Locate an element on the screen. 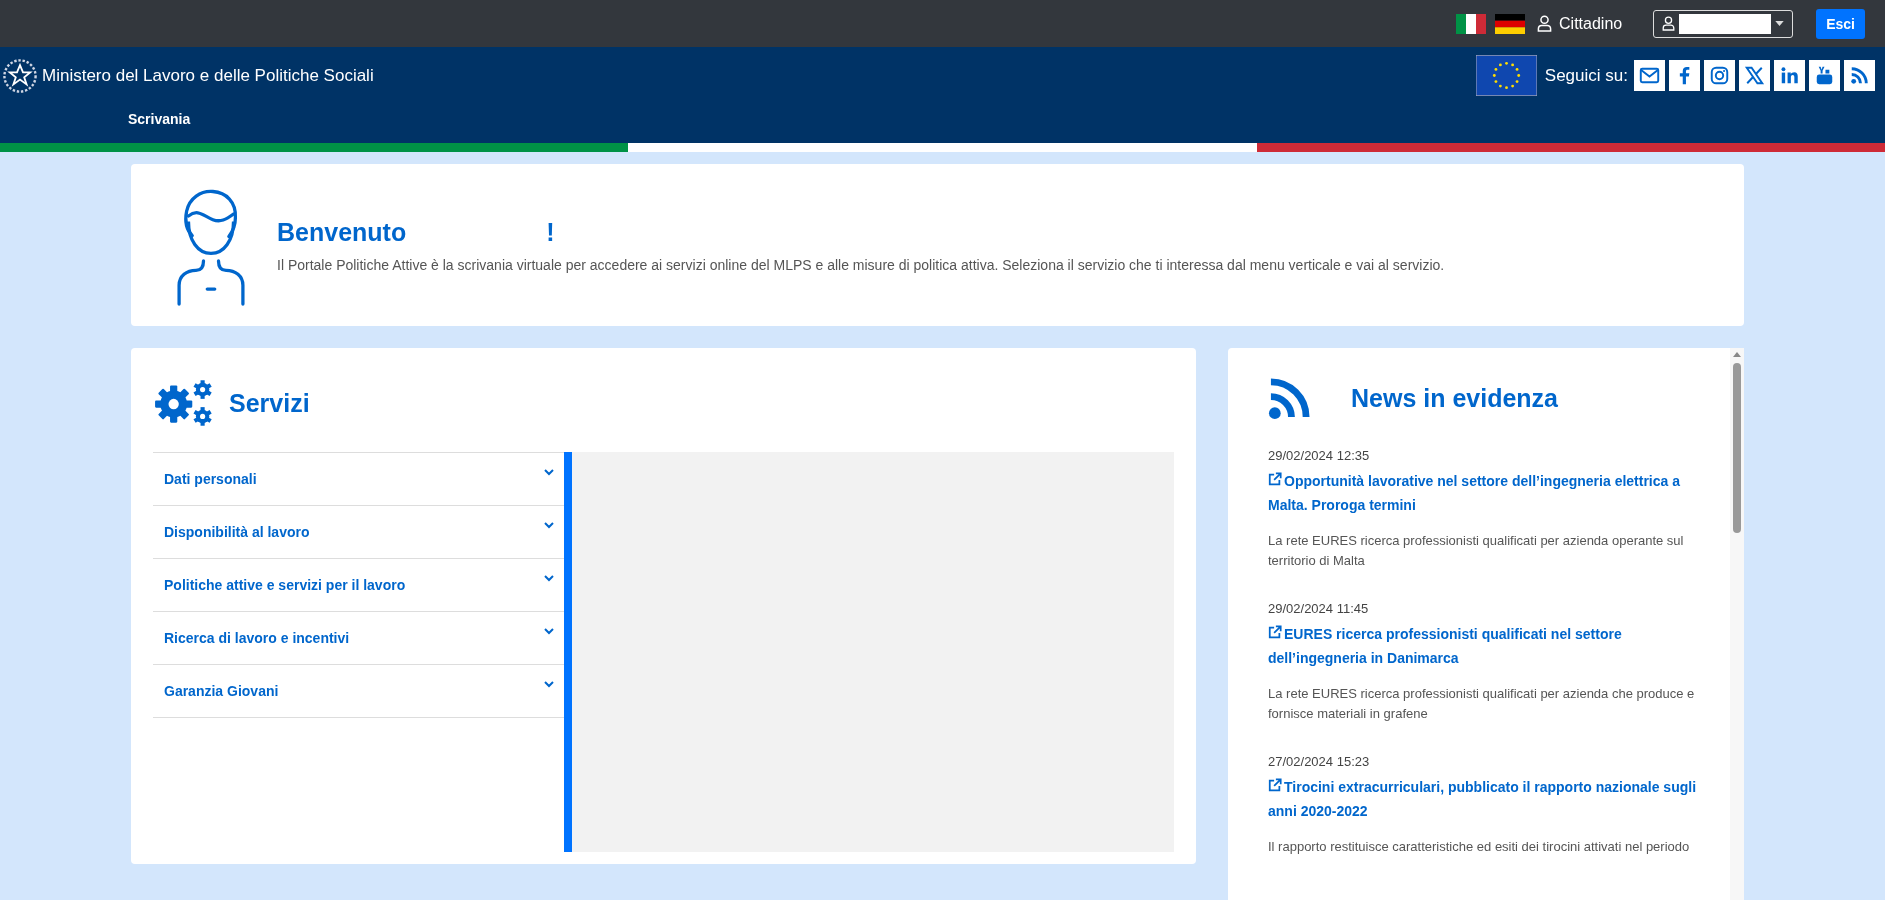 Image resolution: width=1885 pixels, height=900 pixels. news-summary: La rete EURES ricerca professionisti qualificati per azienda operante sul territorio di Malta is located at coordinates (1476, 551).